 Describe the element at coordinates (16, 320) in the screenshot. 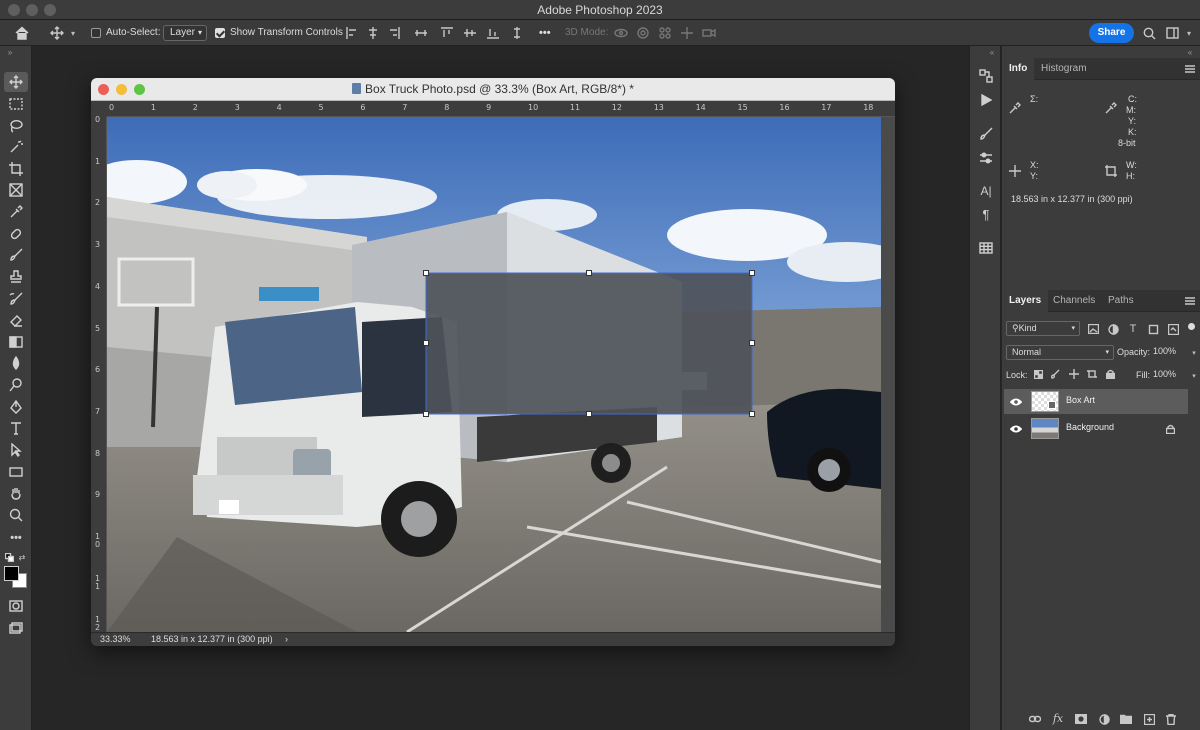

I see `eraser-tool-icon` at that location.